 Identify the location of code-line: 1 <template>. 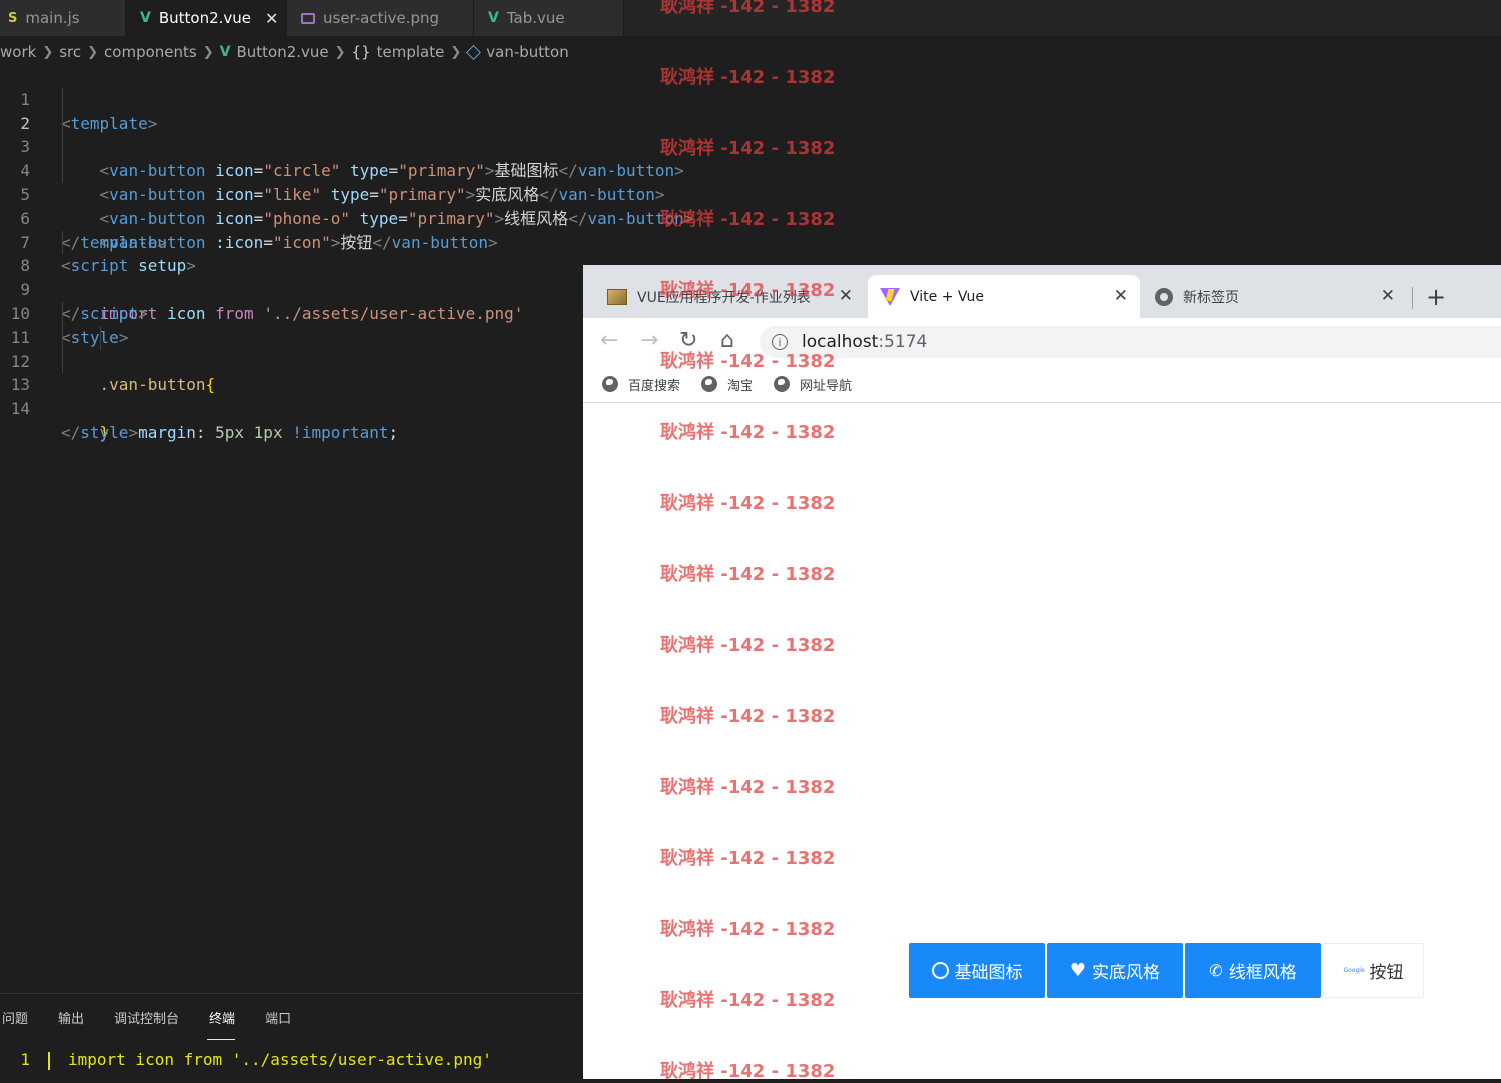
(291, 98).